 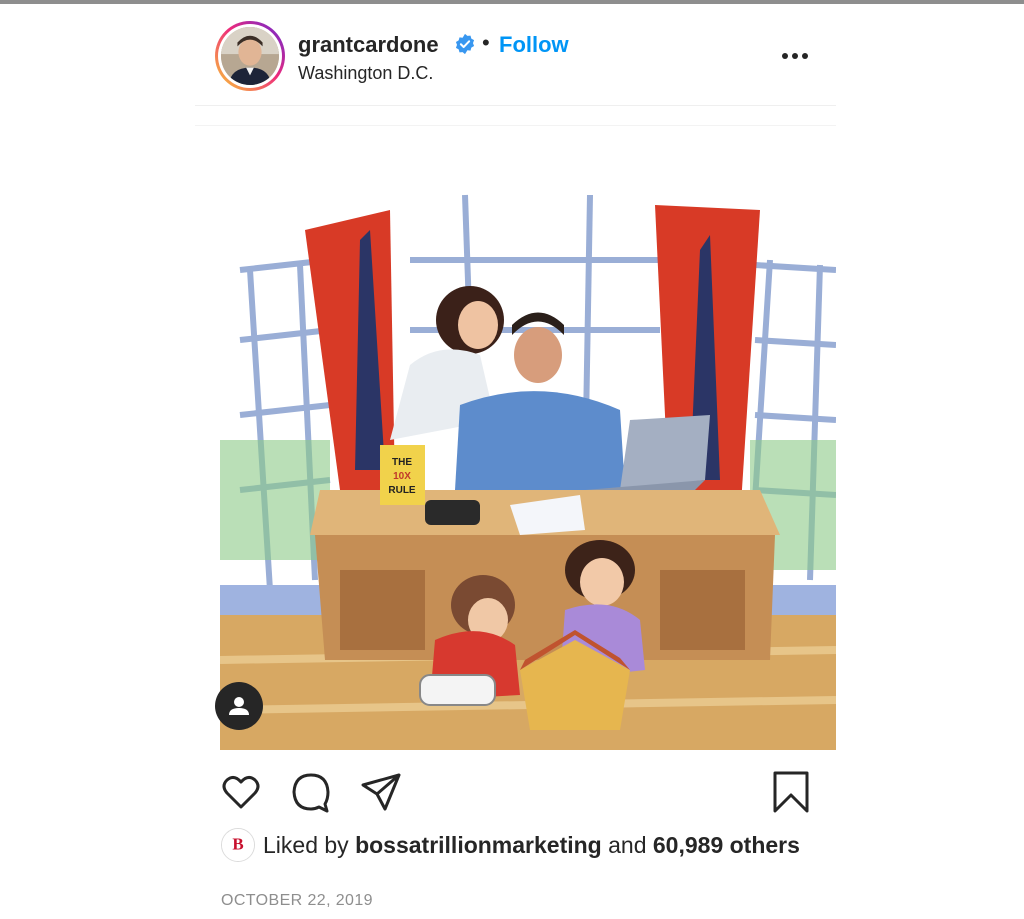 I want to click on book-title-line1: THE, so click(x=402, y=462).